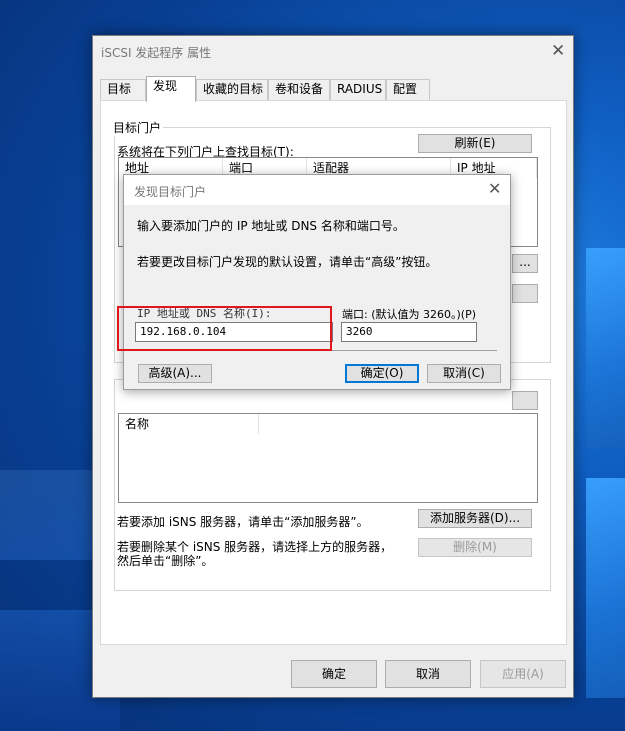 Image resolution: width=625 pixels, height=731 pixels. I want to click on tab-radius: RADIUS, so click(358, 89).